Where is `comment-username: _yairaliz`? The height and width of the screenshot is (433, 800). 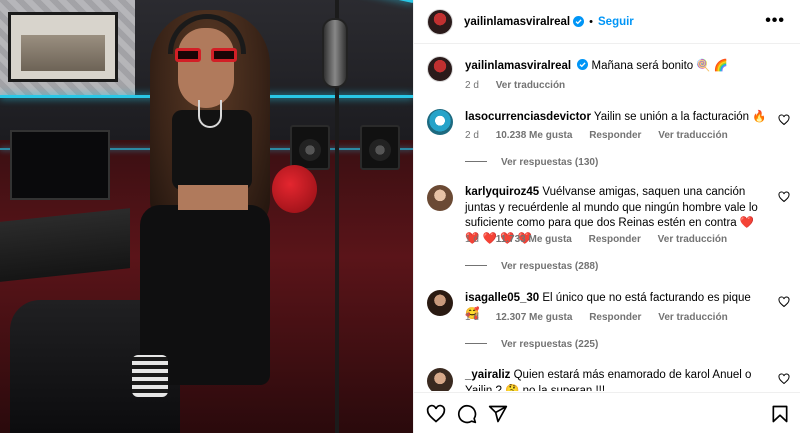 comment-username: _yairaliz is located at coordinates (487, 375).